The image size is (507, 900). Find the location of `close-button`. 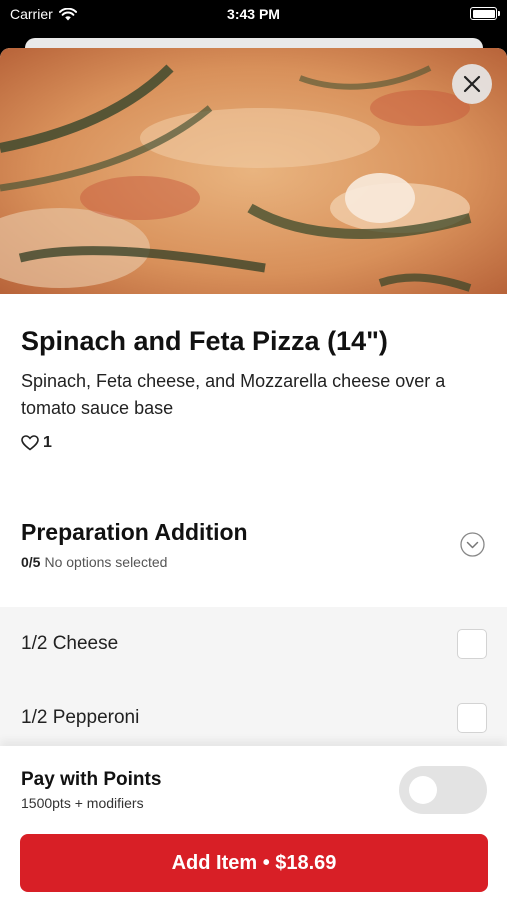

close-button is located at coordinates (472, 84).